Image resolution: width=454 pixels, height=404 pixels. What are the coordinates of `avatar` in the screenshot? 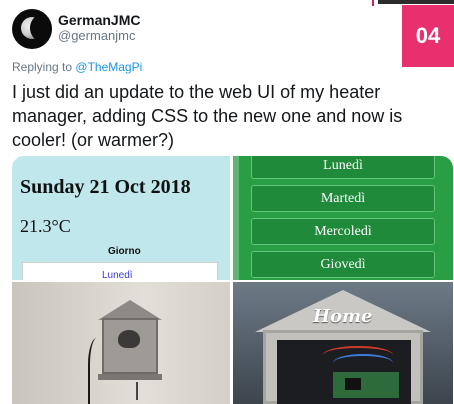 It's located at (32, 29).